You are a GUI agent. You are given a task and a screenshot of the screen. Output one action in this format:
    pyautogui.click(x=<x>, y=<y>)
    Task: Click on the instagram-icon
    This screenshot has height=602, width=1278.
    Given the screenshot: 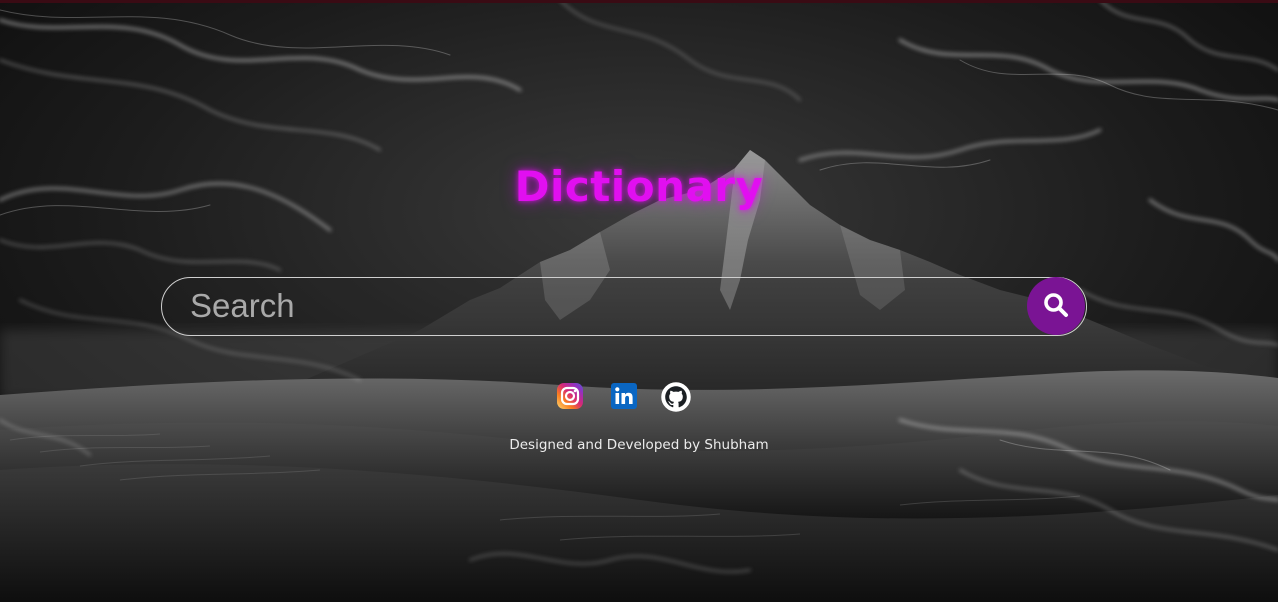 What is the action you would take?
    pyautogui.click(x=570, y=396)
    